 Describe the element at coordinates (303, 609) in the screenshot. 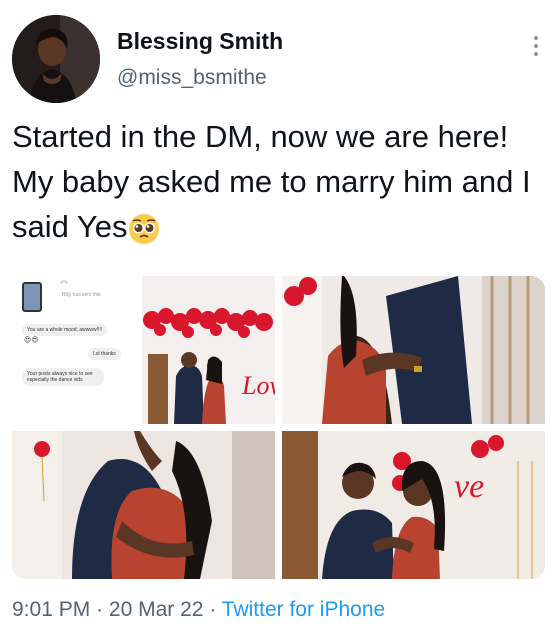

I see `tweet-source-link: Twitter for iPhone` at that location.